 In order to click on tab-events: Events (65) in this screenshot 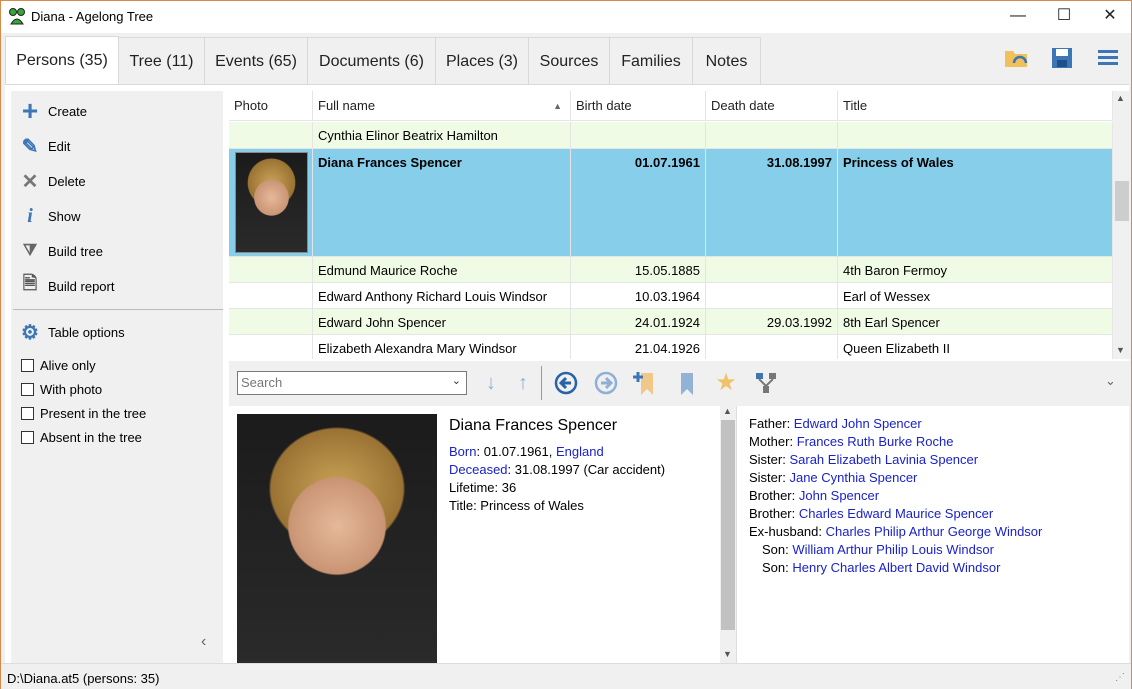, I will do `click(256, 60)`.